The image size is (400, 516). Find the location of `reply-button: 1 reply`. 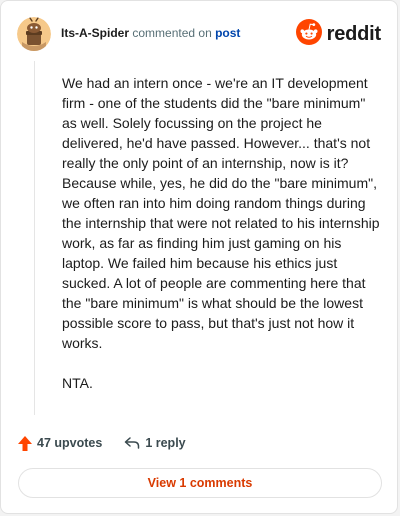

reply-button: 1 reply is located at coordinates (155, 443).